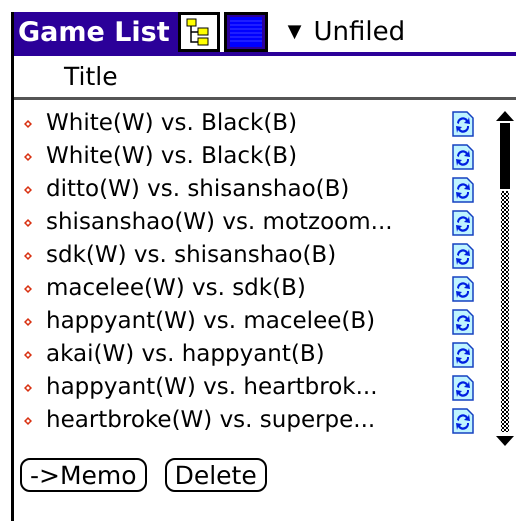  I want to click on action-button: Delete, so click(215, 475).